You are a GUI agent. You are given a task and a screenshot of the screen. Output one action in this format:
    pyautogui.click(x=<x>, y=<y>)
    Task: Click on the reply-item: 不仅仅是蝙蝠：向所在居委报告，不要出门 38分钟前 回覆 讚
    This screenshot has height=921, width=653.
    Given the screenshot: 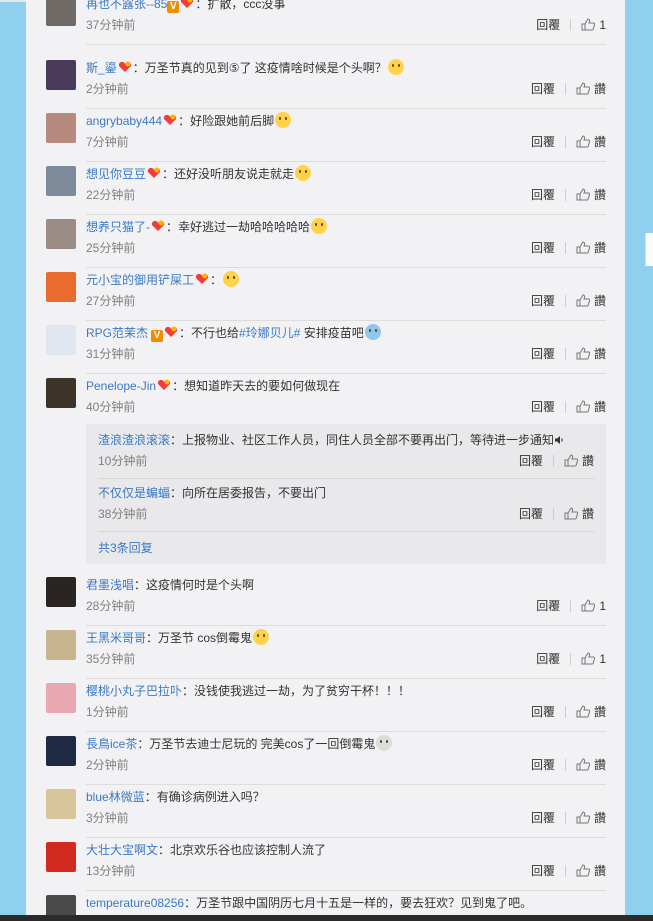 What is the action you would take?
    pyautogui.click(x=346, y=508)
    